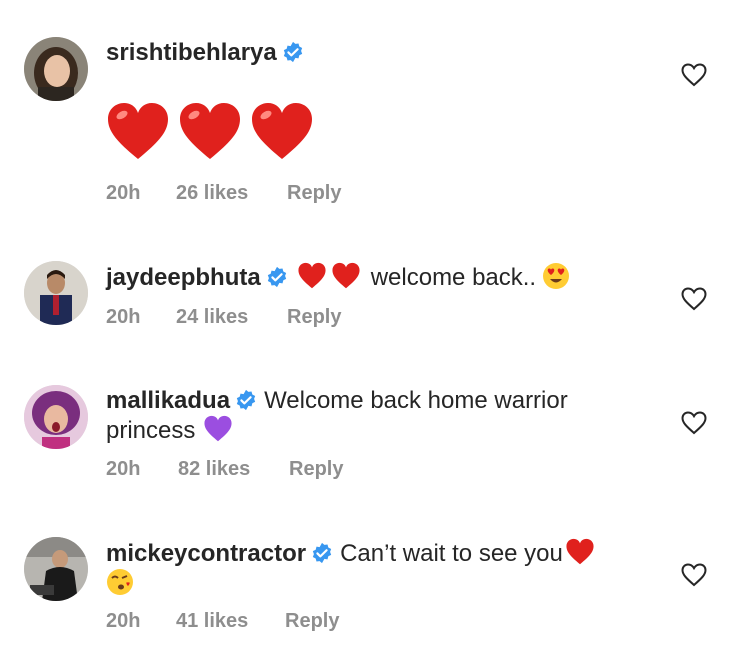 This screenshot has width=750, height=669. I want to click on username: srishtibehlarya, so click(191, 52).